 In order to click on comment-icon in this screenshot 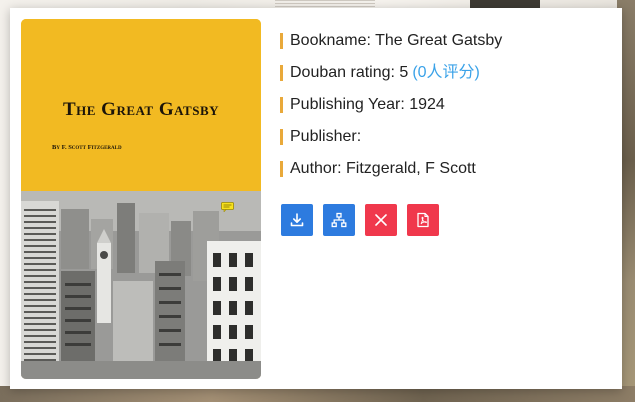, I will do `click(227, 207)`.